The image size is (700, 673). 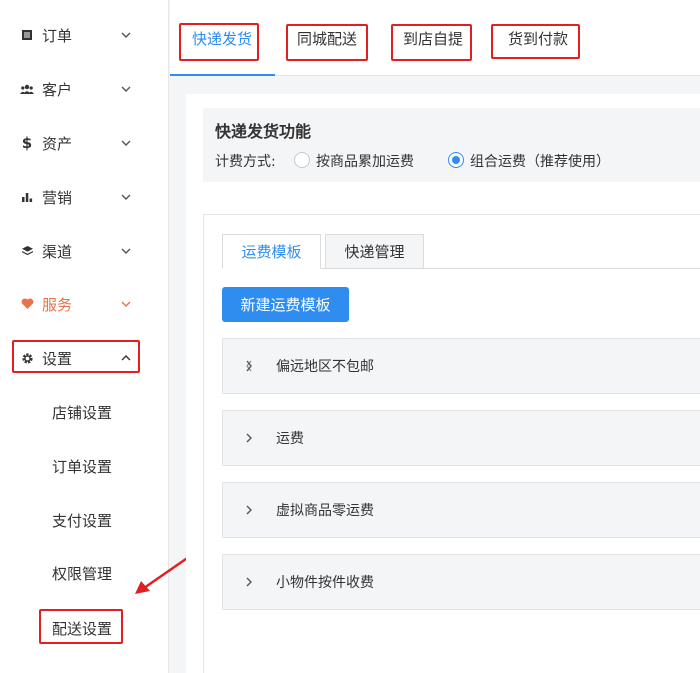 What do you see at coordinates (84, 304) in the screenshot?
I see `sidebar-item-service: 服务` at bounding box center [84, 304].